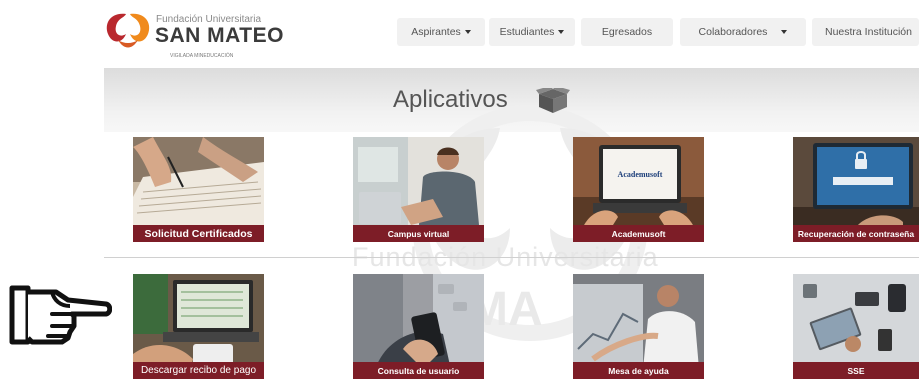 The image size is (919, 379). I want to click on nav-estudiantes: Estudiantes, so click(532, 32).